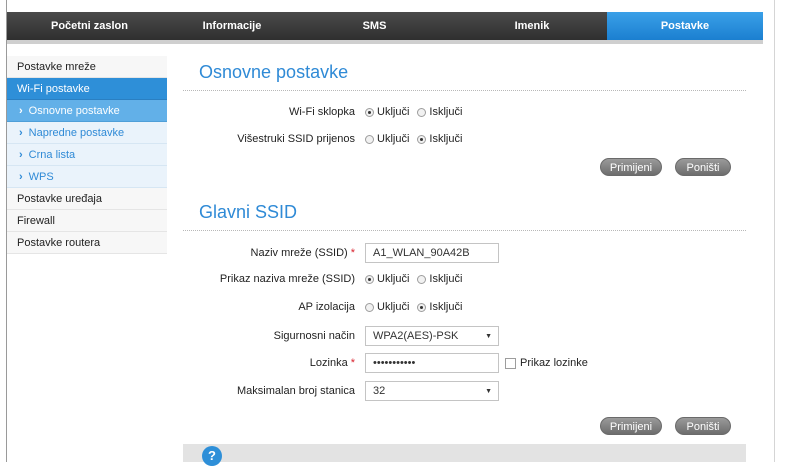 This screenshot has height=466, width=800. What do you see at coordinates (464, 307) in the screenshot?
I see `ap-isolation-row: AP izolacija Uključi Isključi` at bounding box center [464, 307].